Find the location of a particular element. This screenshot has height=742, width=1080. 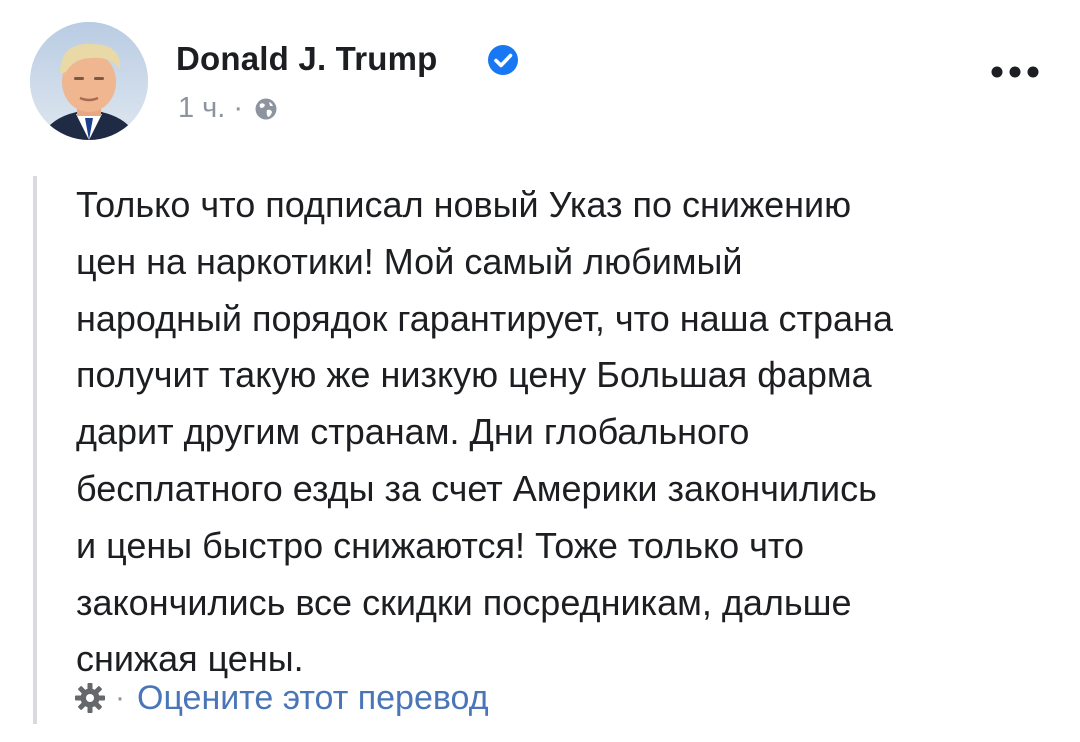

more-options-icon is located at coordinates (1015, 72).